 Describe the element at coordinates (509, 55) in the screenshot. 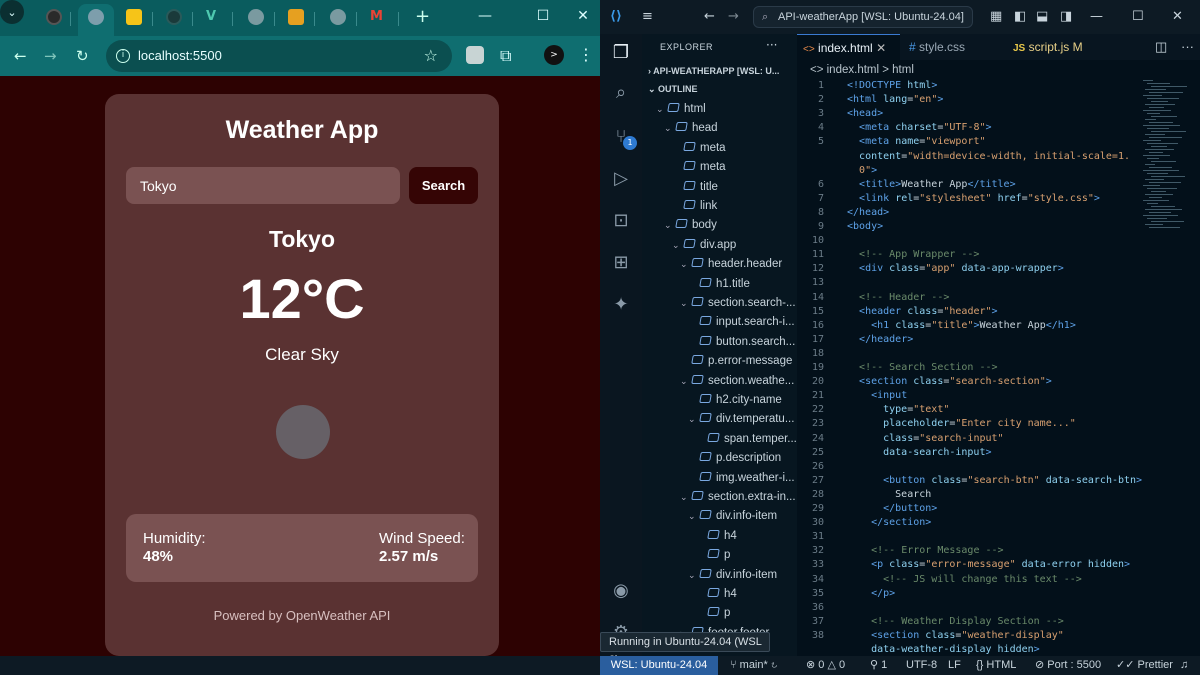

I see `puzzle-icon: ⧉` at that location.